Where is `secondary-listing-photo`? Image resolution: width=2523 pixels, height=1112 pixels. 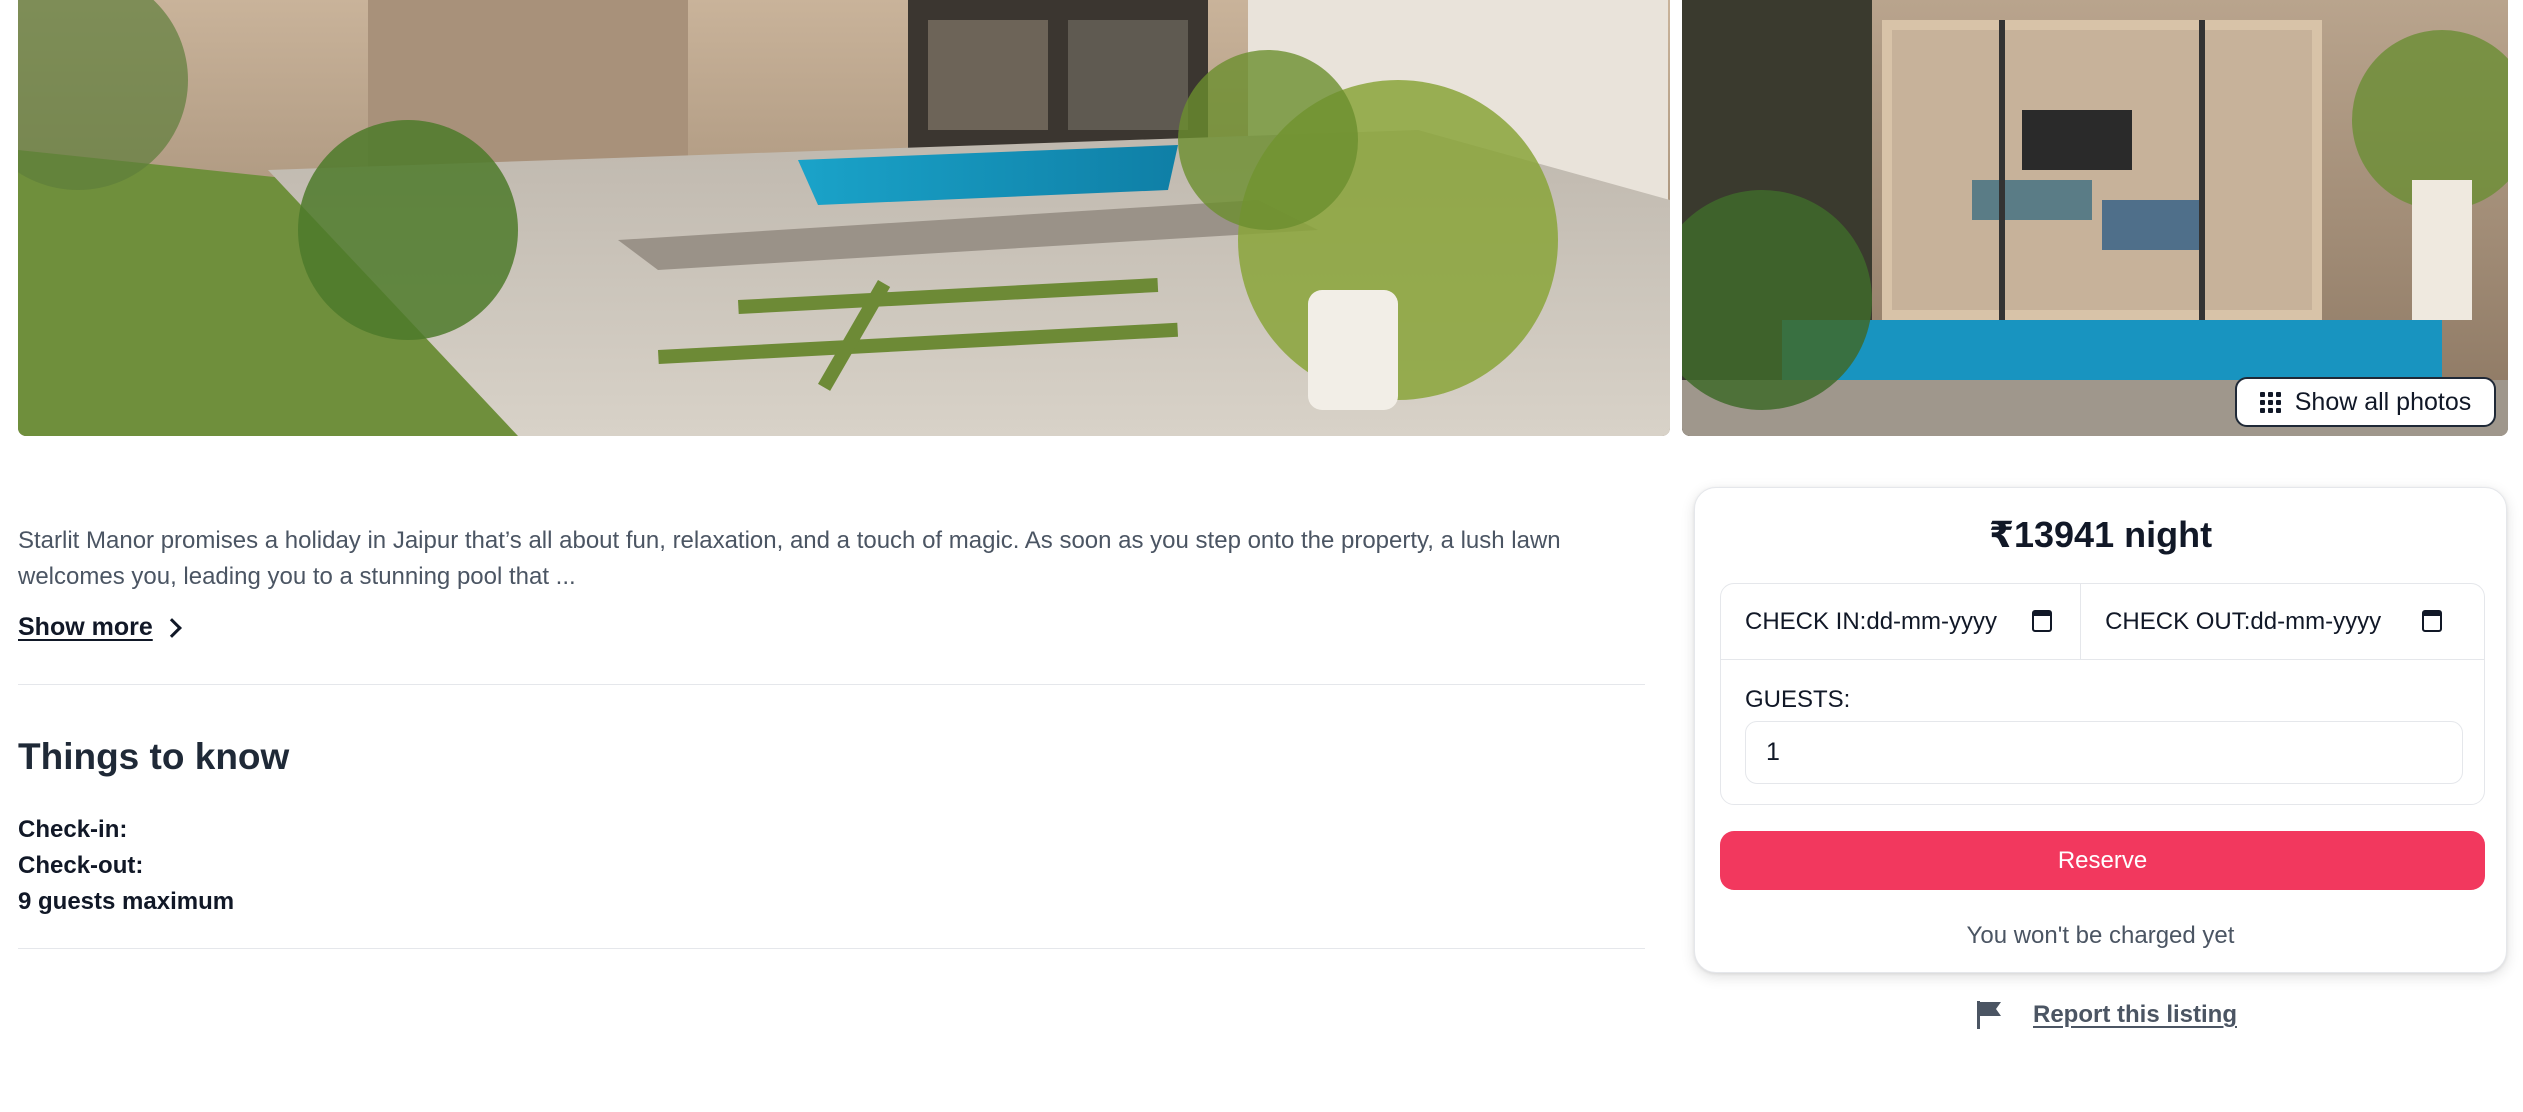
secondary-listing-photo is located at coordinates (2095, 218).